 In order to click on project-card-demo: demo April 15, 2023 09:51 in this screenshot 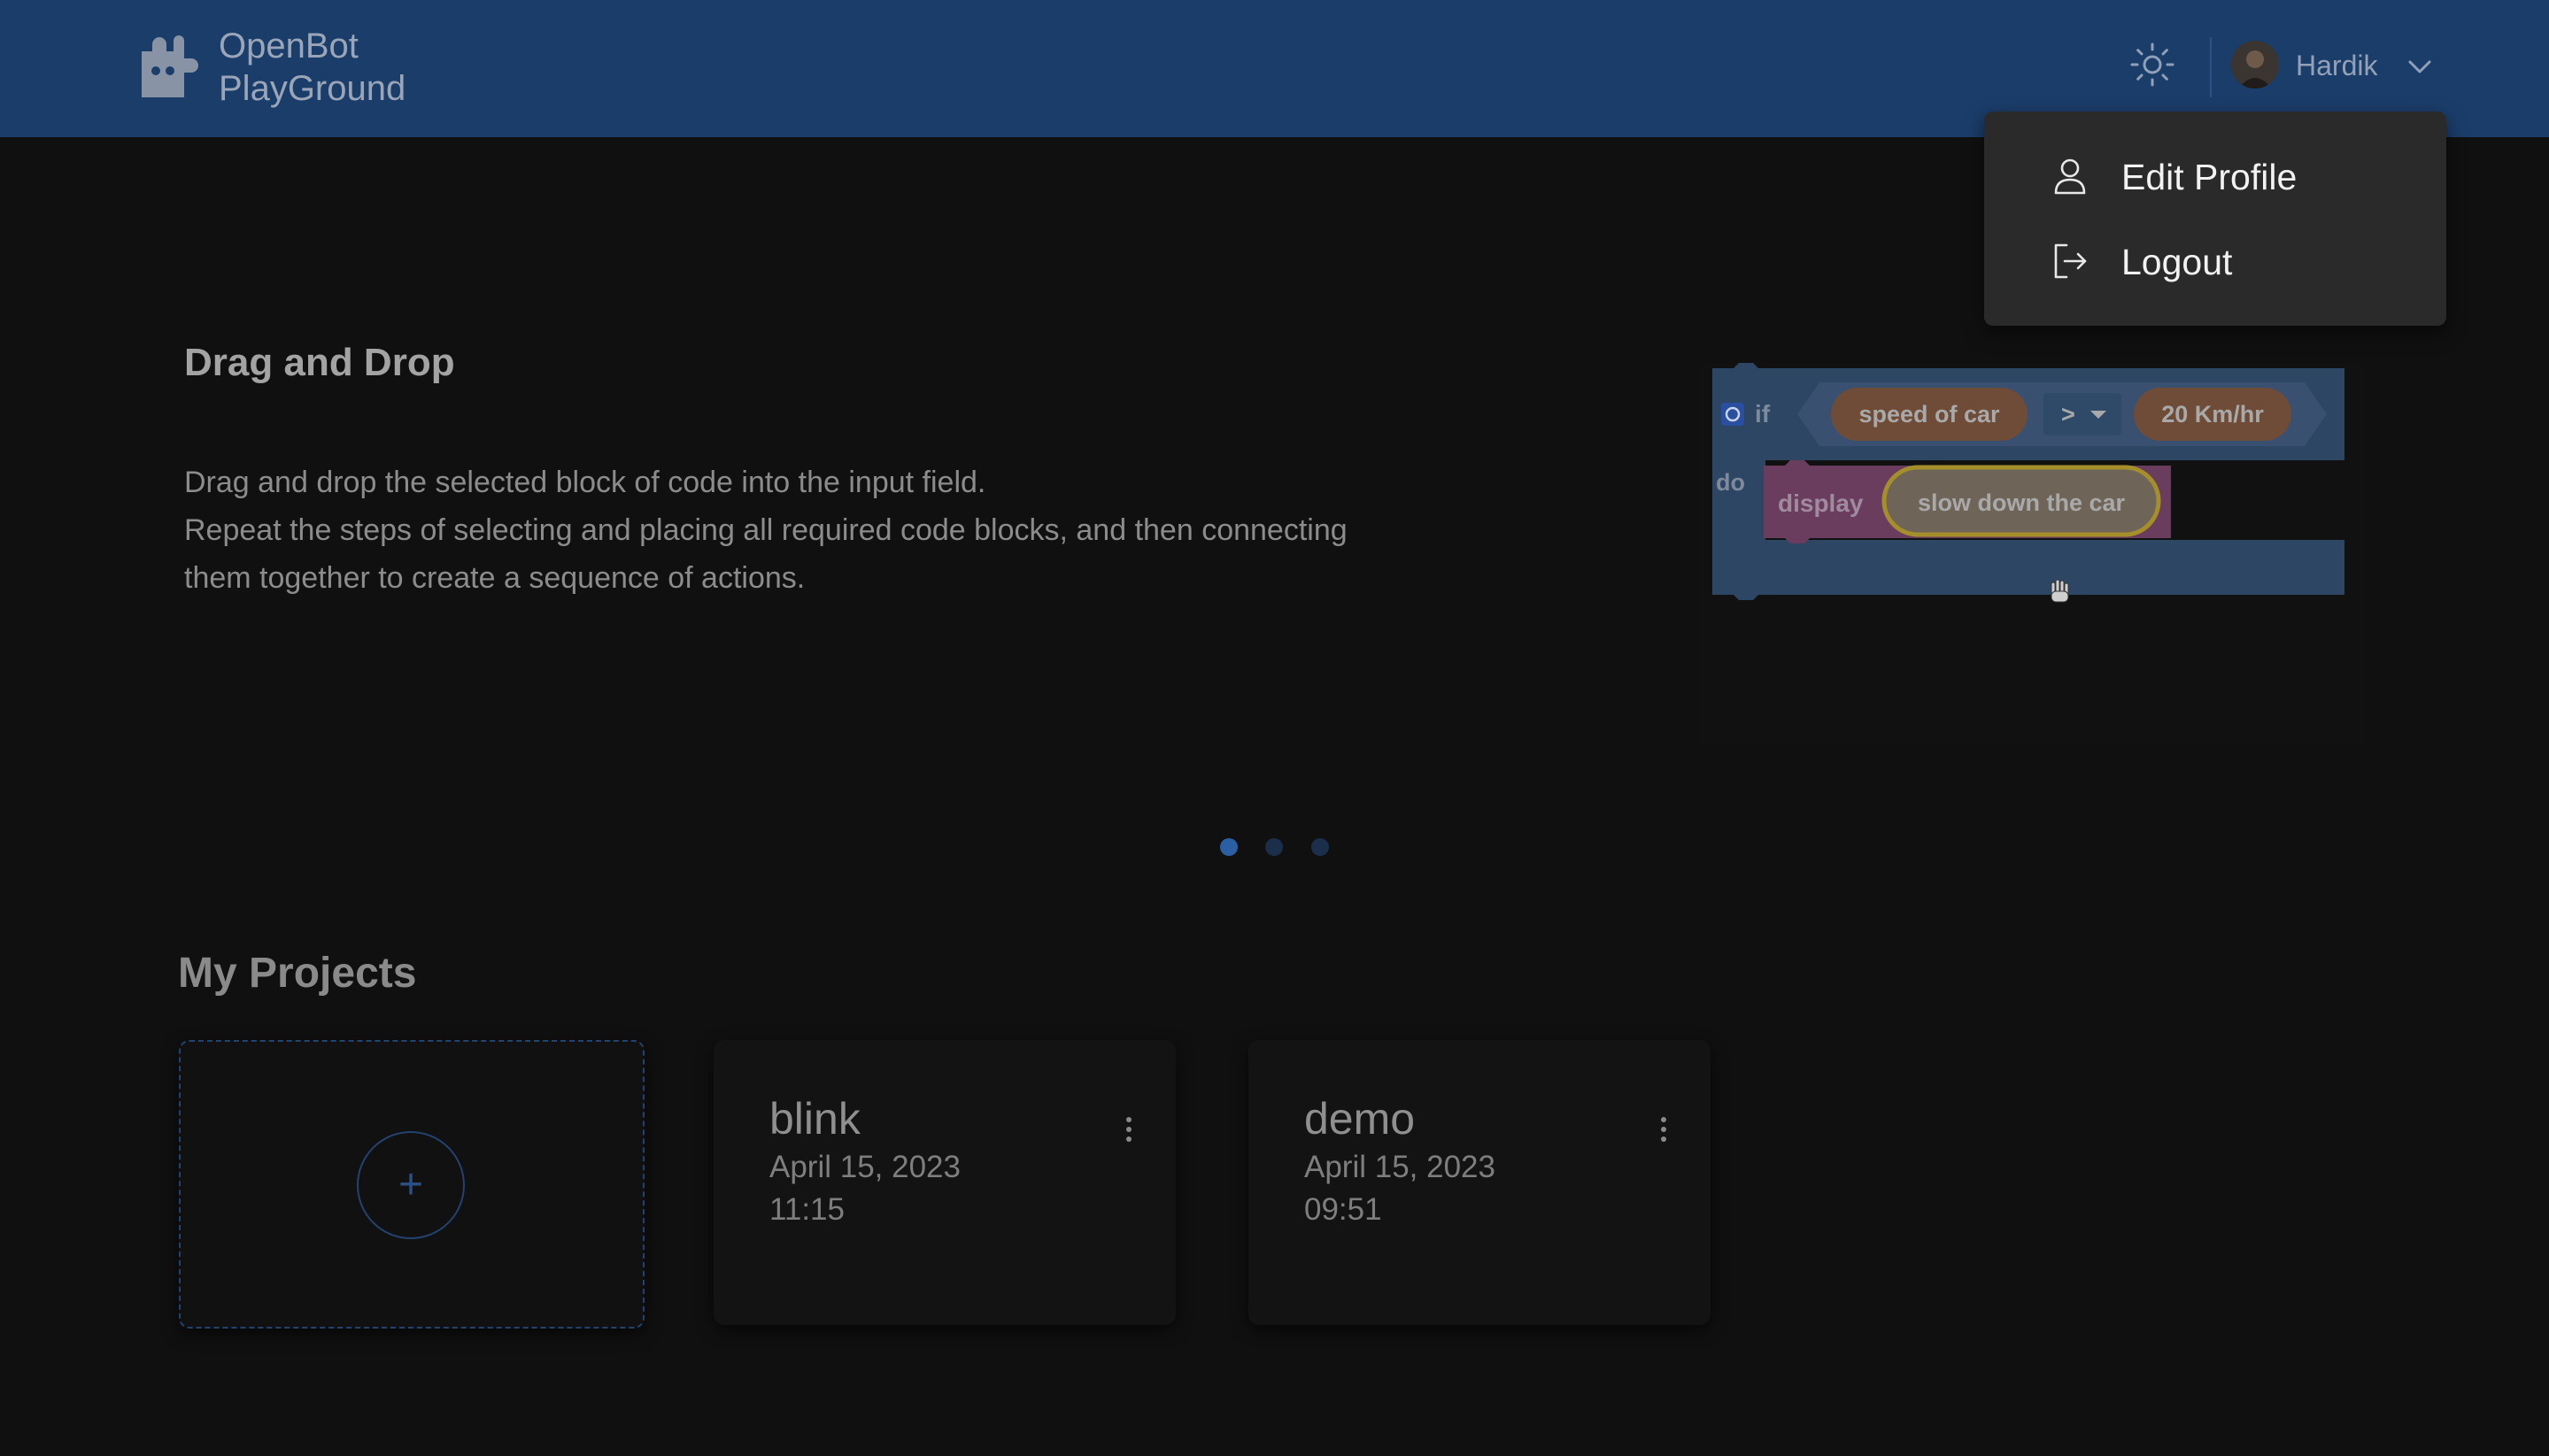, I will do `click(1479, 1182)`.